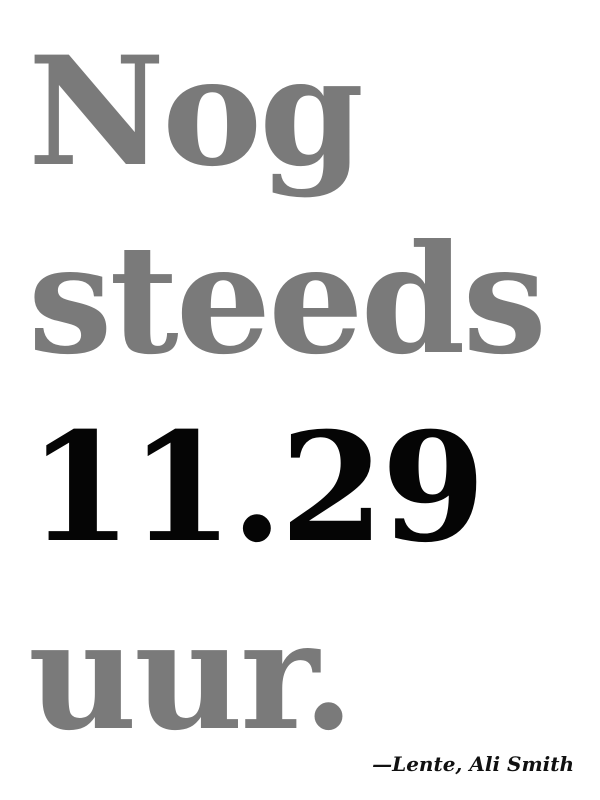 The height and width of the screenshot is (800, 600). Describe the element at coordinates (473, 764) in the screenshot. I see `attribution: —Lente, Ali Smith` at that location.